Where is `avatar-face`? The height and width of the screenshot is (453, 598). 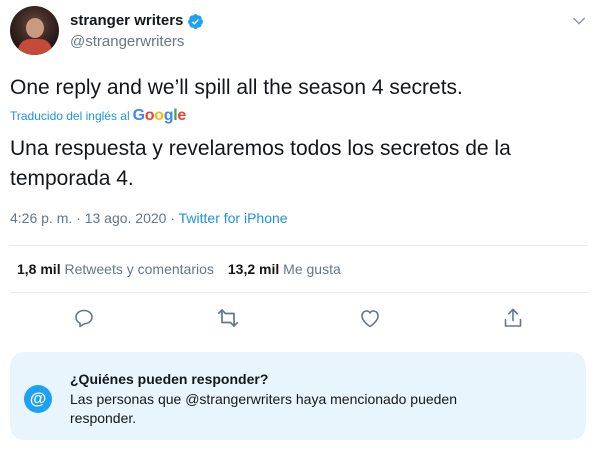
avatar-face is located at coordinates (35, 28).